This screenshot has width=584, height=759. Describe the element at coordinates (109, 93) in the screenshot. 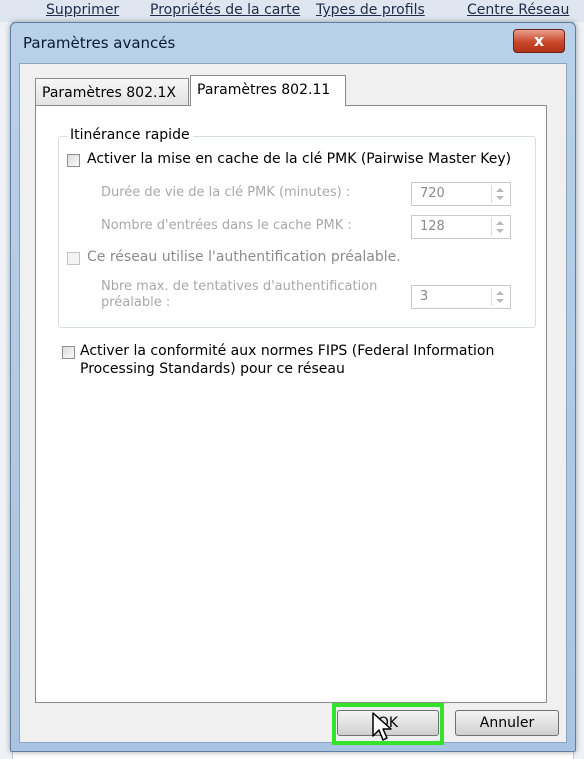

I see `tab-8021x-label: Paramètres 802.1X` at that location.